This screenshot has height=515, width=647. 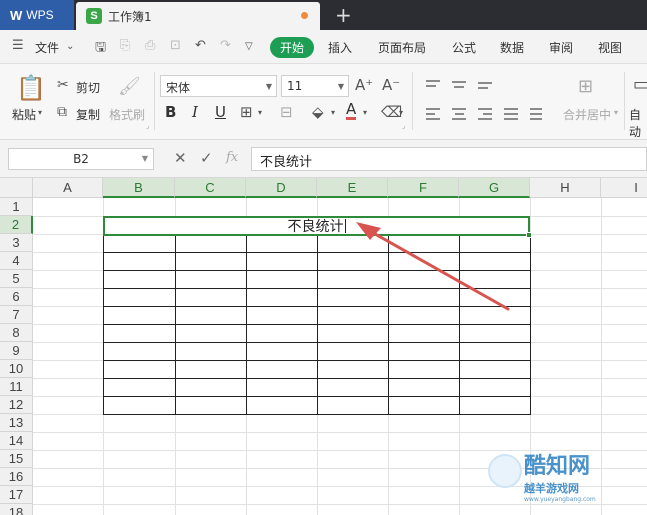 What do you see at coordinates (318, 112) in the screenshot?
I see `fill-color-icon: ⬙` at bounding box center [318, 112].